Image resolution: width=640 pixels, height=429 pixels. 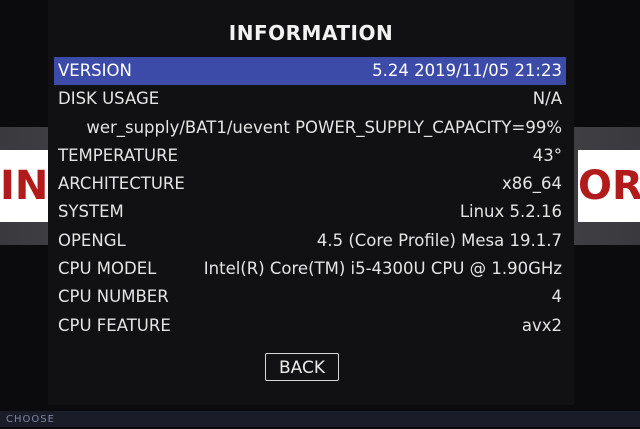 What do you see at coordinates (547, 99) in the screenshot?
I see `info-value: N/A` at bounding box center [547, 99].